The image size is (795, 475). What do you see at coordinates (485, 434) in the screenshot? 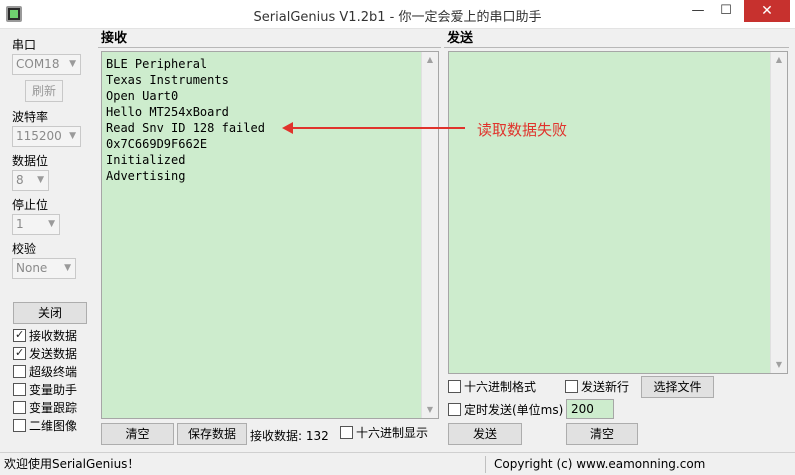
I see `send-button: 发送` at bounding box center [485, 434].